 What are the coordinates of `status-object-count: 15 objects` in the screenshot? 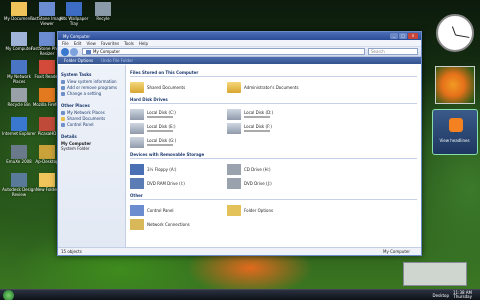 It's located at (71, 251).